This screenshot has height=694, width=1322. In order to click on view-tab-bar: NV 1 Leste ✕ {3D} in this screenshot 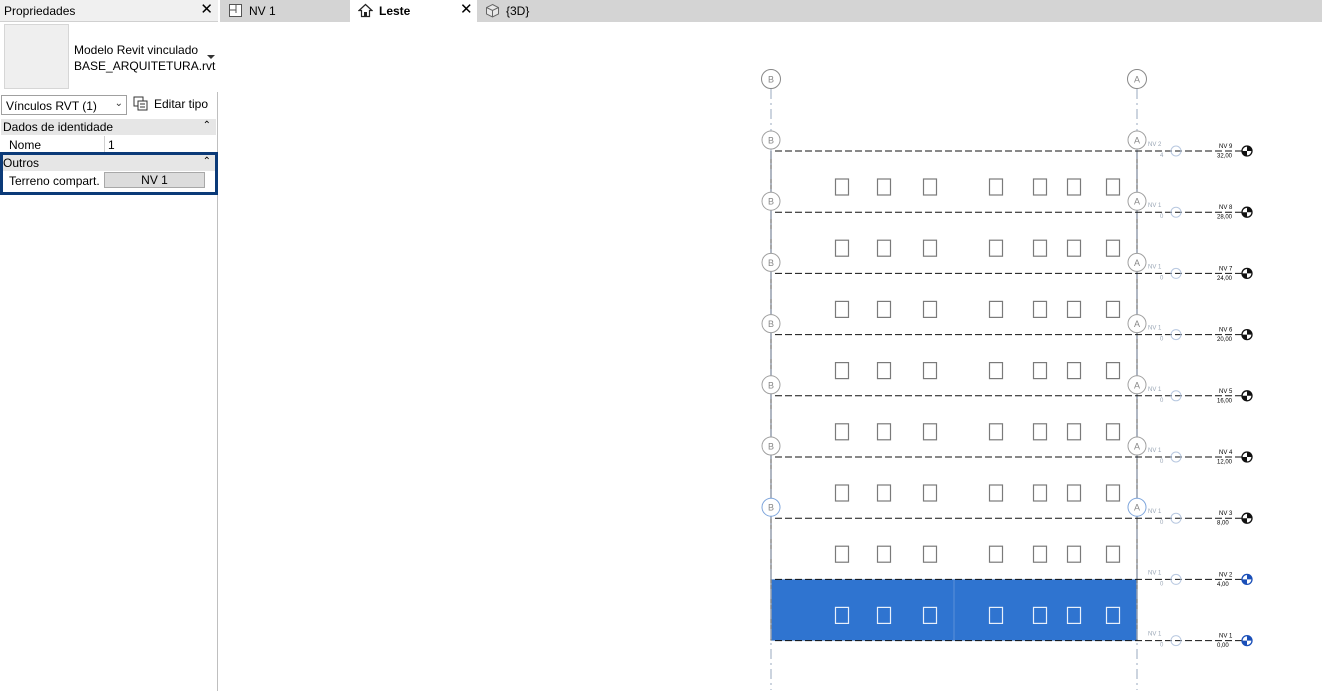, I will do `click(771, 11)`.